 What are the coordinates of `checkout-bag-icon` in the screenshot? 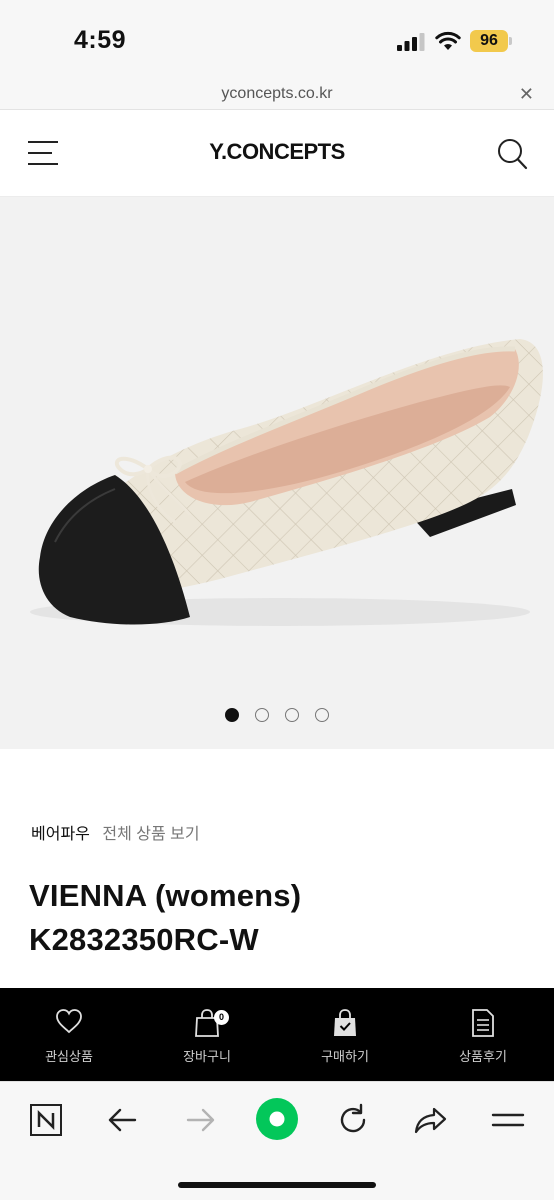 It's located at (345, 1022).